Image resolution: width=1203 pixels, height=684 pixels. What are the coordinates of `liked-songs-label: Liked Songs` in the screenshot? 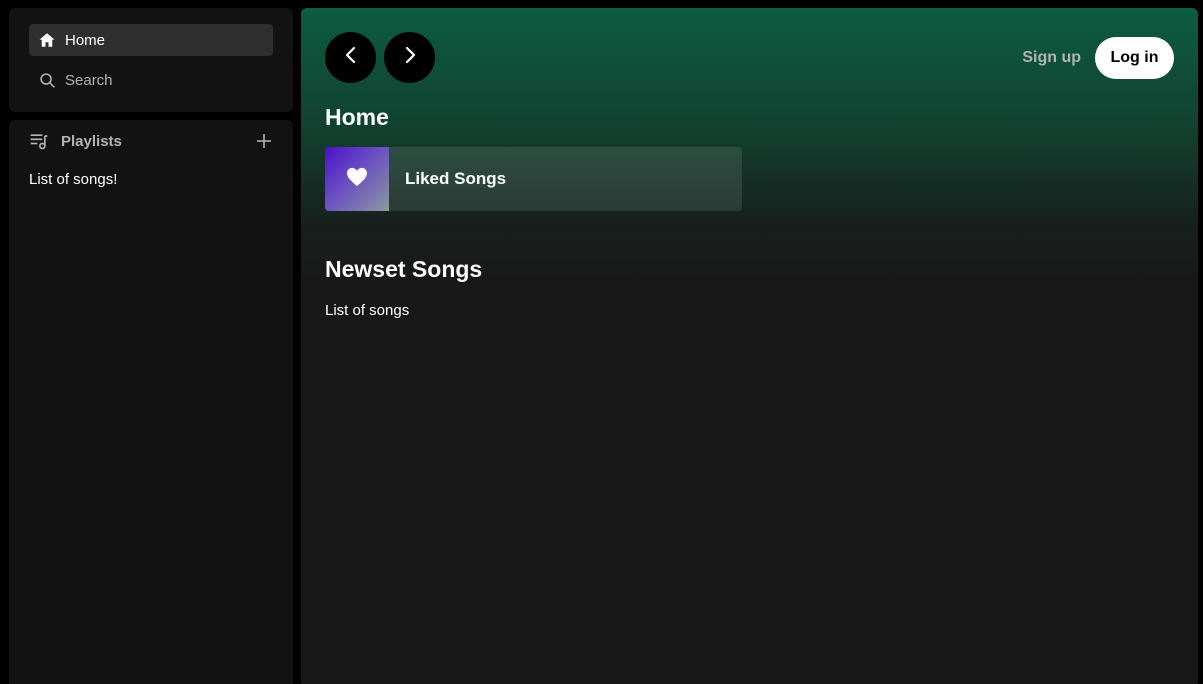 It's located at (456, 178).